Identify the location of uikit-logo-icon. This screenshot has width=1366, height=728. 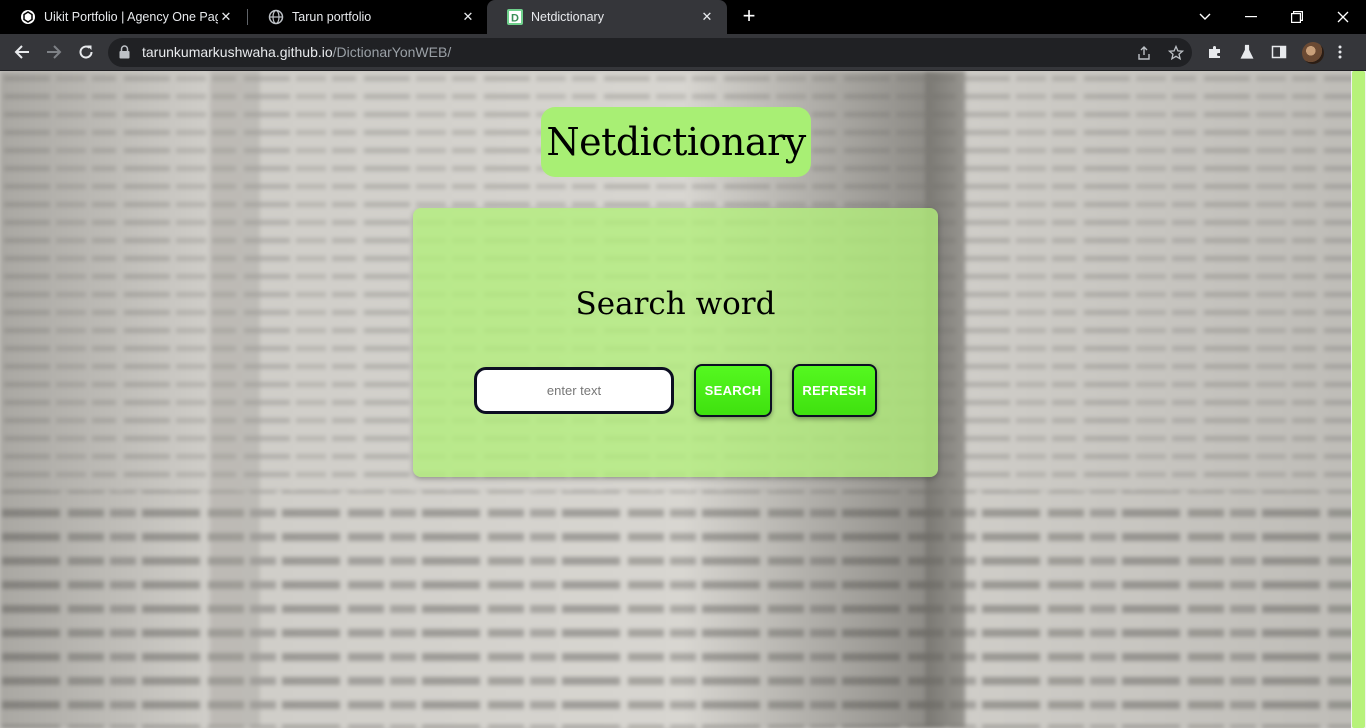
(28, 17).